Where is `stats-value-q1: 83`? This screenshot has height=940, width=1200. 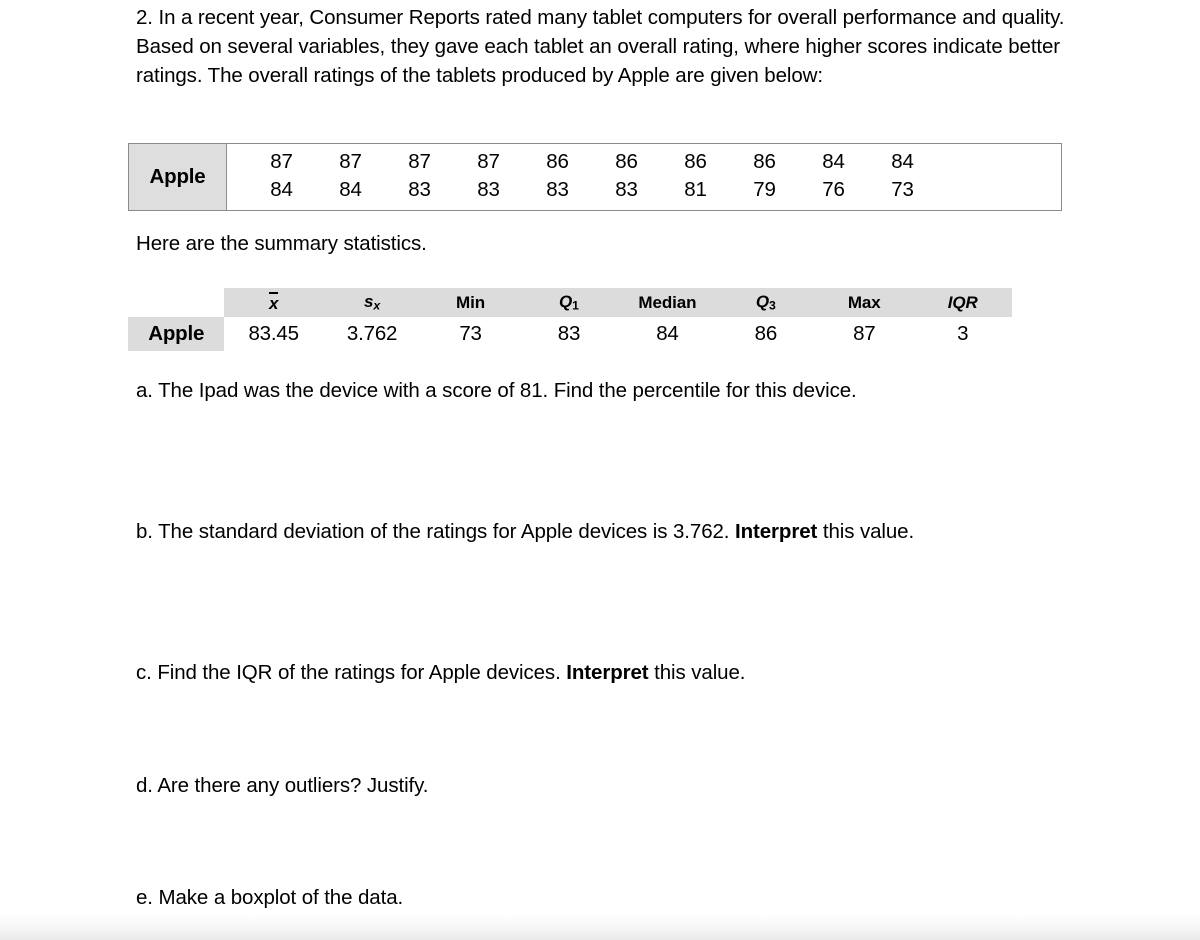
stats-value-q1: 83 is located at coordinates (569, 334).